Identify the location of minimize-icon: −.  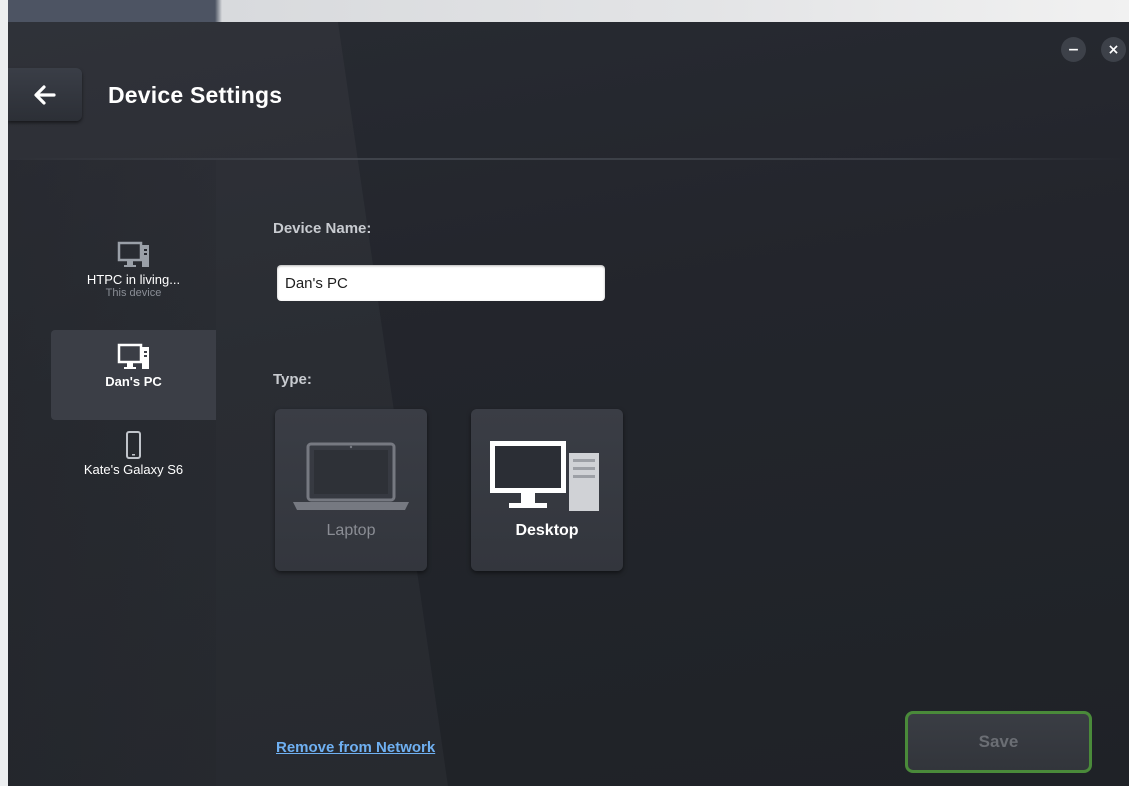
(1073, 49).